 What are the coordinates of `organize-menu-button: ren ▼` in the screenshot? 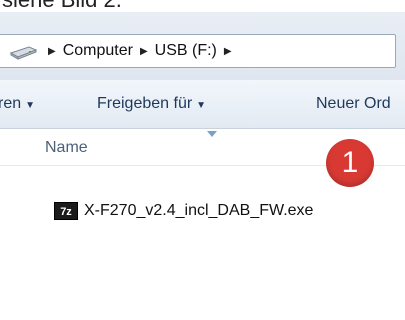 It's located at (17, 104).